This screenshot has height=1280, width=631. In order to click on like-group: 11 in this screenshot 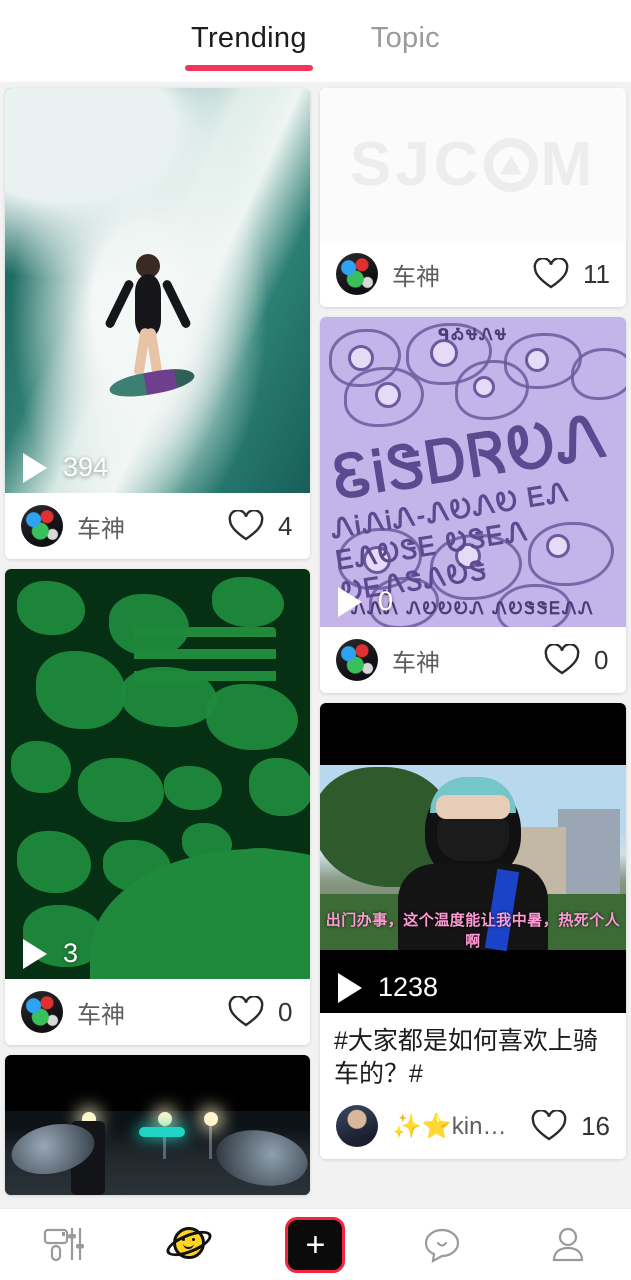, I will do `click(571, 274)`.